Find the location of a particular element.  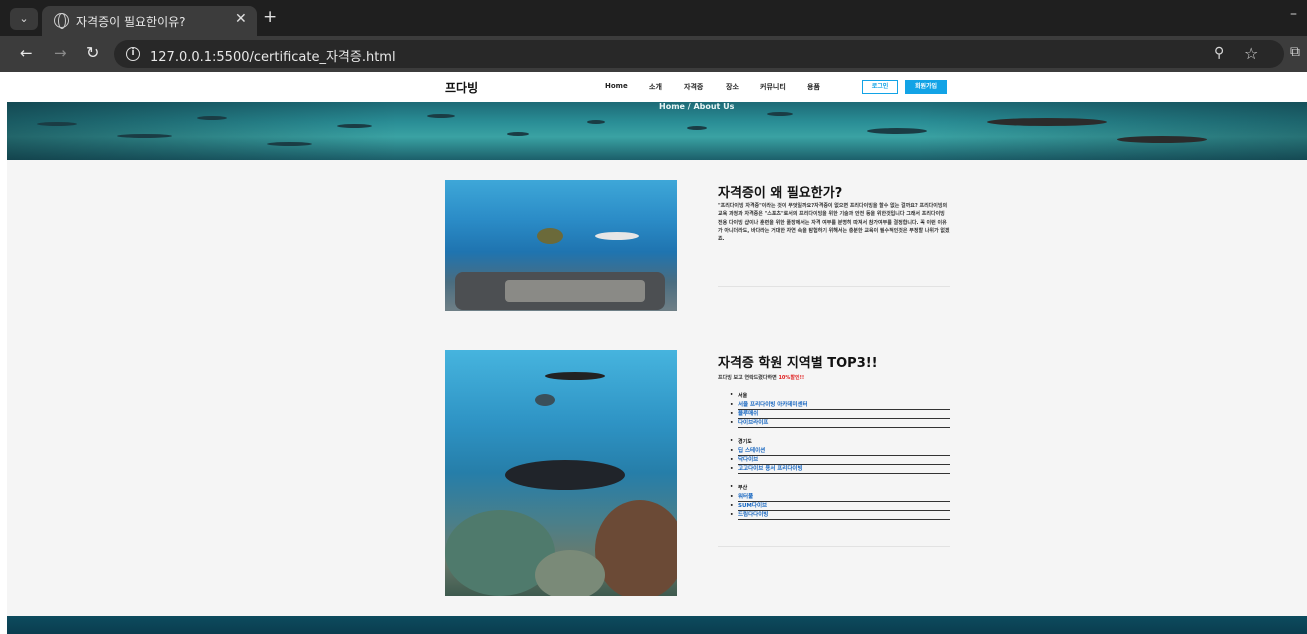

academy-link: 고고다이브 용서 프리다이빙 is located at coordinates (840, 469).